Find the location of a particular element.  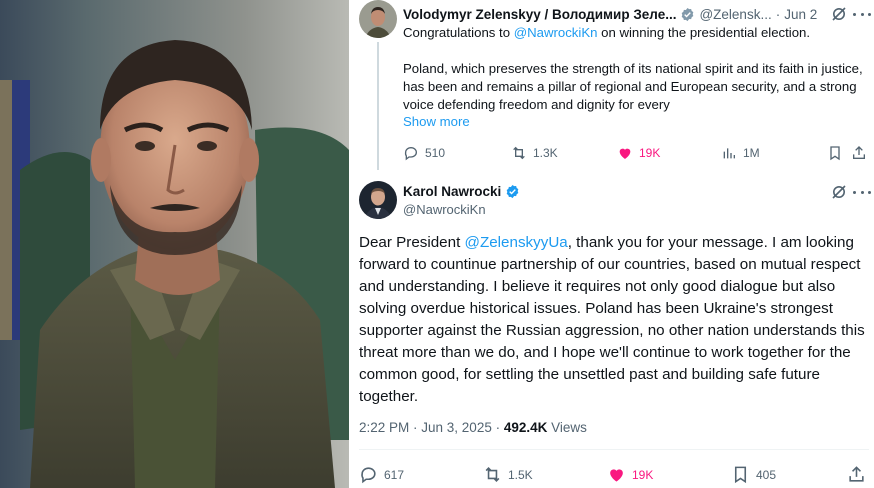

tweet-metadata: 2:22 PM · Jun 3, 2025 · 492.4K Views is located at coordinates (473, 427).